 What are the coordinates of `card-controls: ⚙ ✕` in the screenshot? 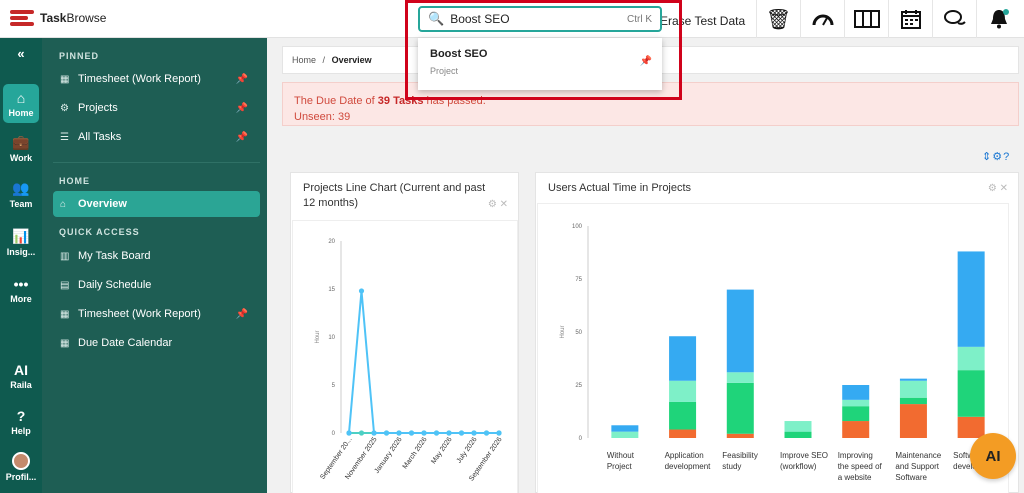 It's located at (998, 188).